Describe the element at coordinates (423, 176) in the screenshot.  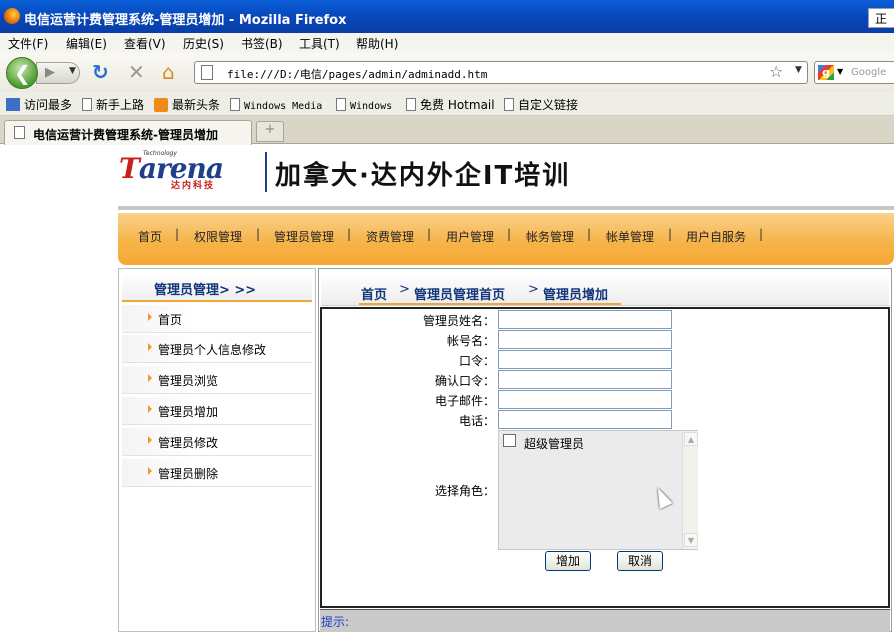
I see `header-slogan: 加拿大·达内外企IT培训` at that location.